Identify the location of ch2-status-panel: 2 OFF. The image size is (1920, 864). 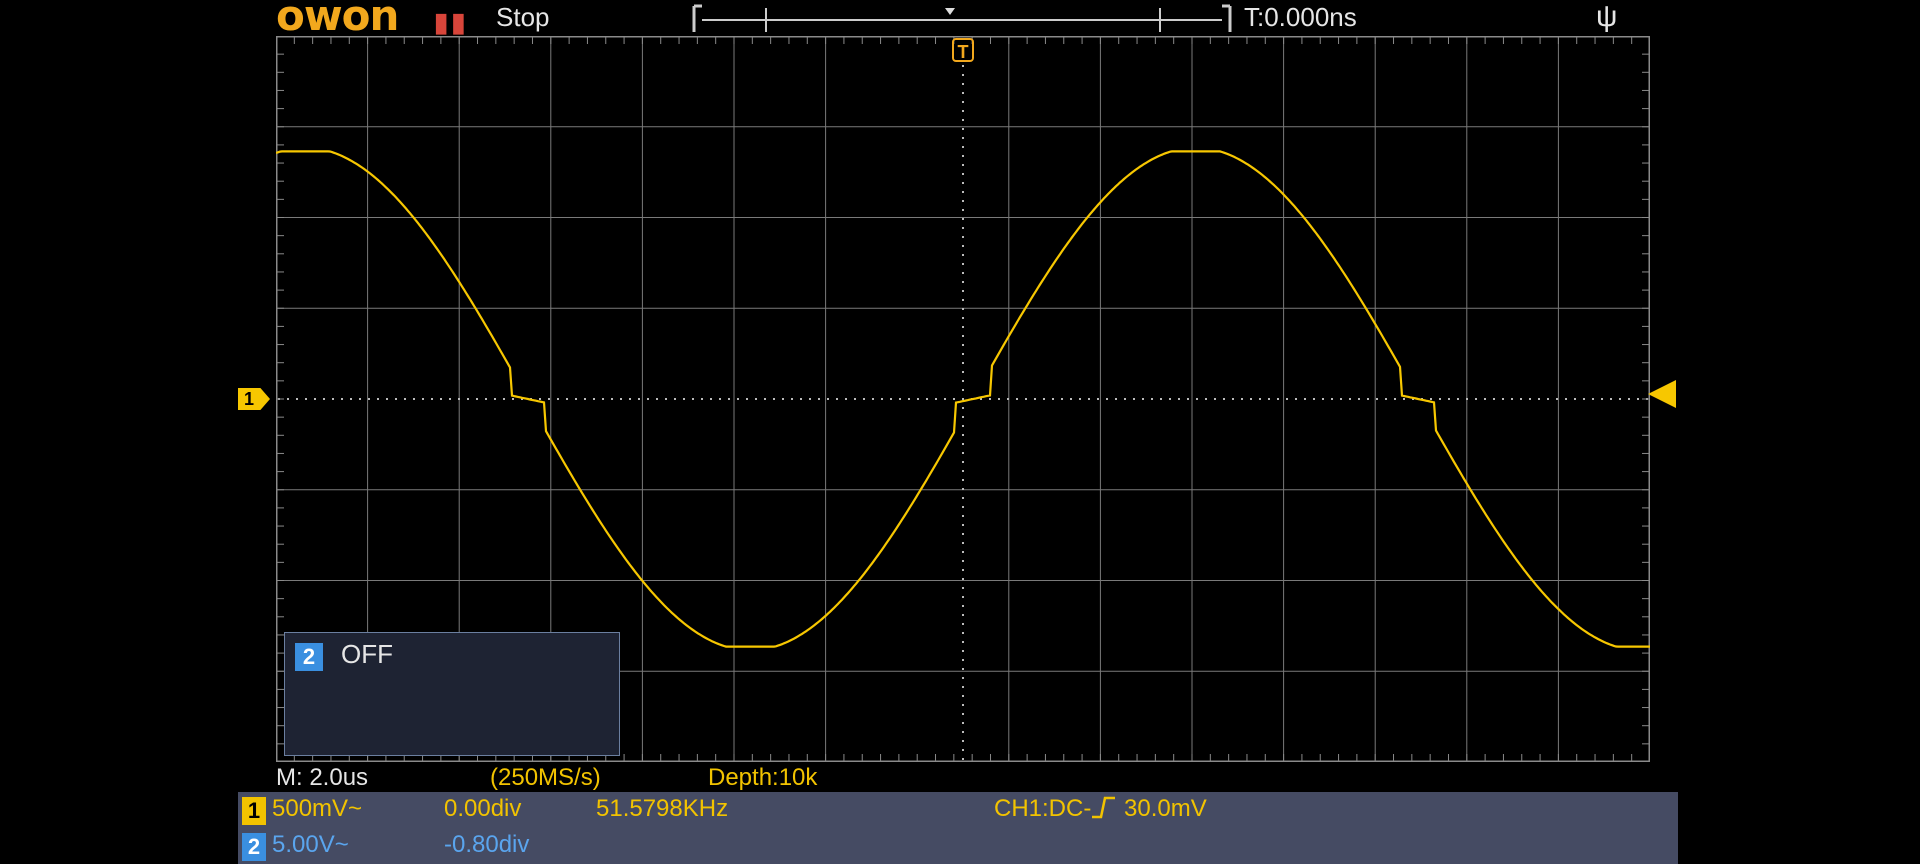
(452, 694).